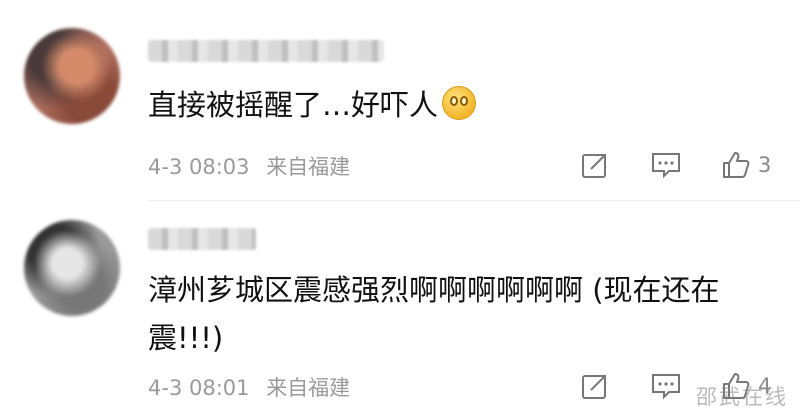  I want to click on comment-text: 直接被摇醒了…好吓人, so click(463, 105).